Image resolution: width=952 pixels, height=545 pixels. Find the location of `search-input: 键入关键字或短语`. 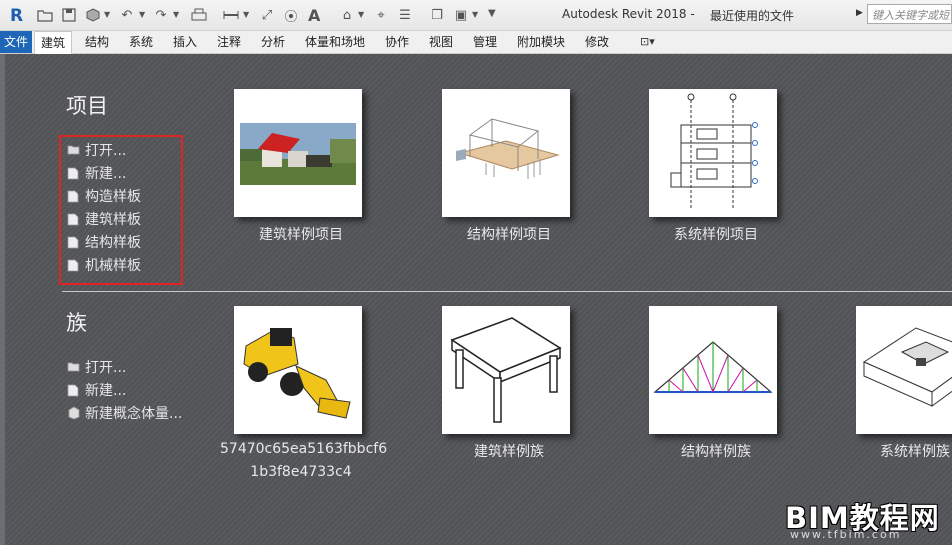

search-input: 键入关键字或短语 is located at coordinates (909, 14).